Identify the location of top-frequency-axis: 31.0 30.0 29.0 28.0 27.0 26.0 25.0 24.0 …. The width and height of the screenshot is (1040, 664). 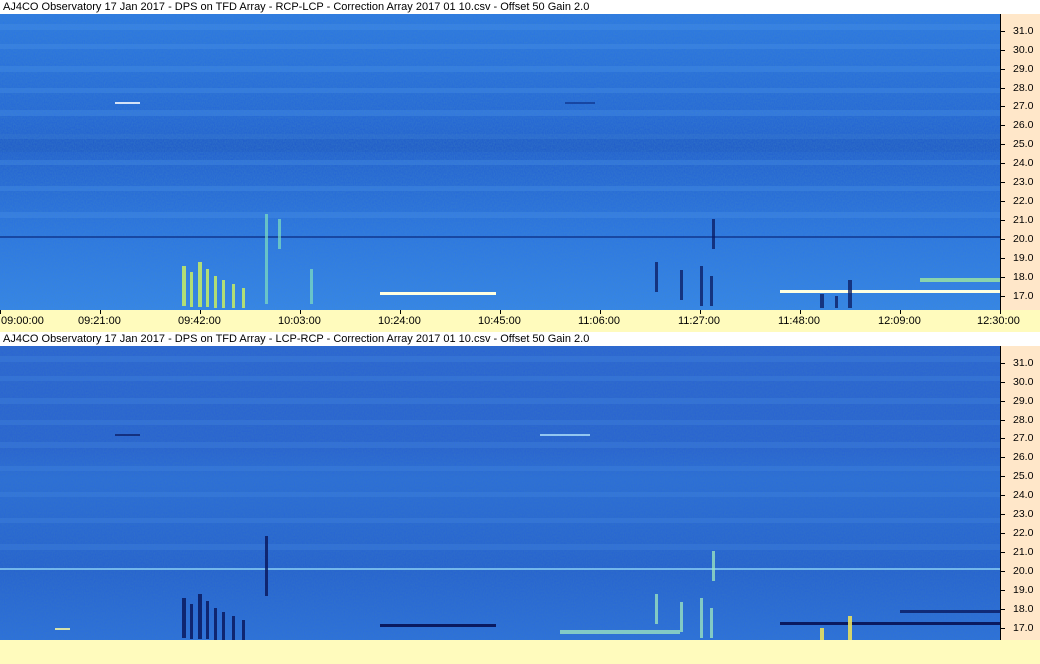
(1020, 162).